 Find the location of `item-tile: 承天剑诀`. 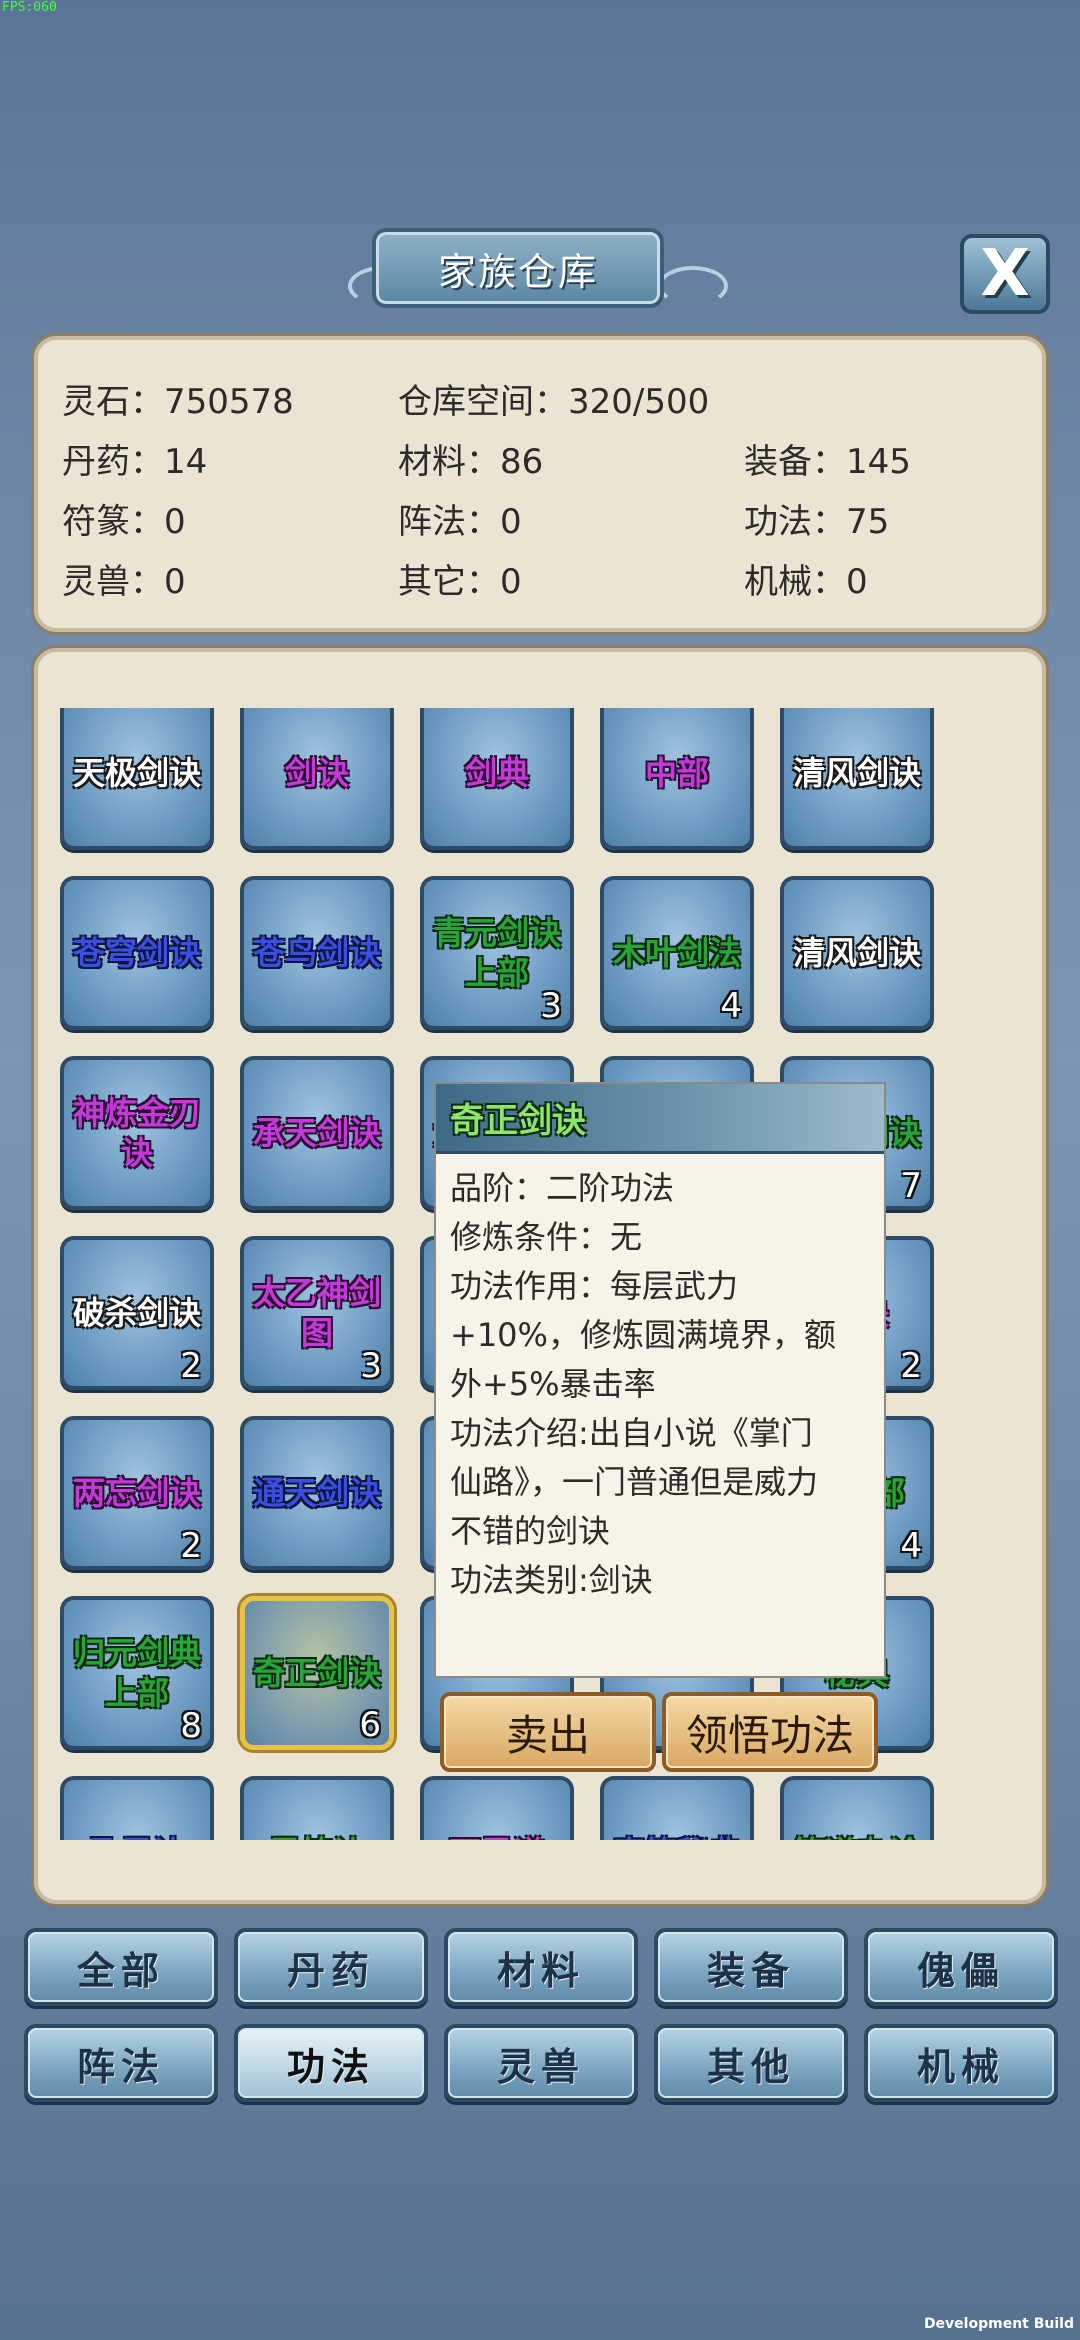

item-tile: 承天剑诀 is located at coordinates (317, 1133).